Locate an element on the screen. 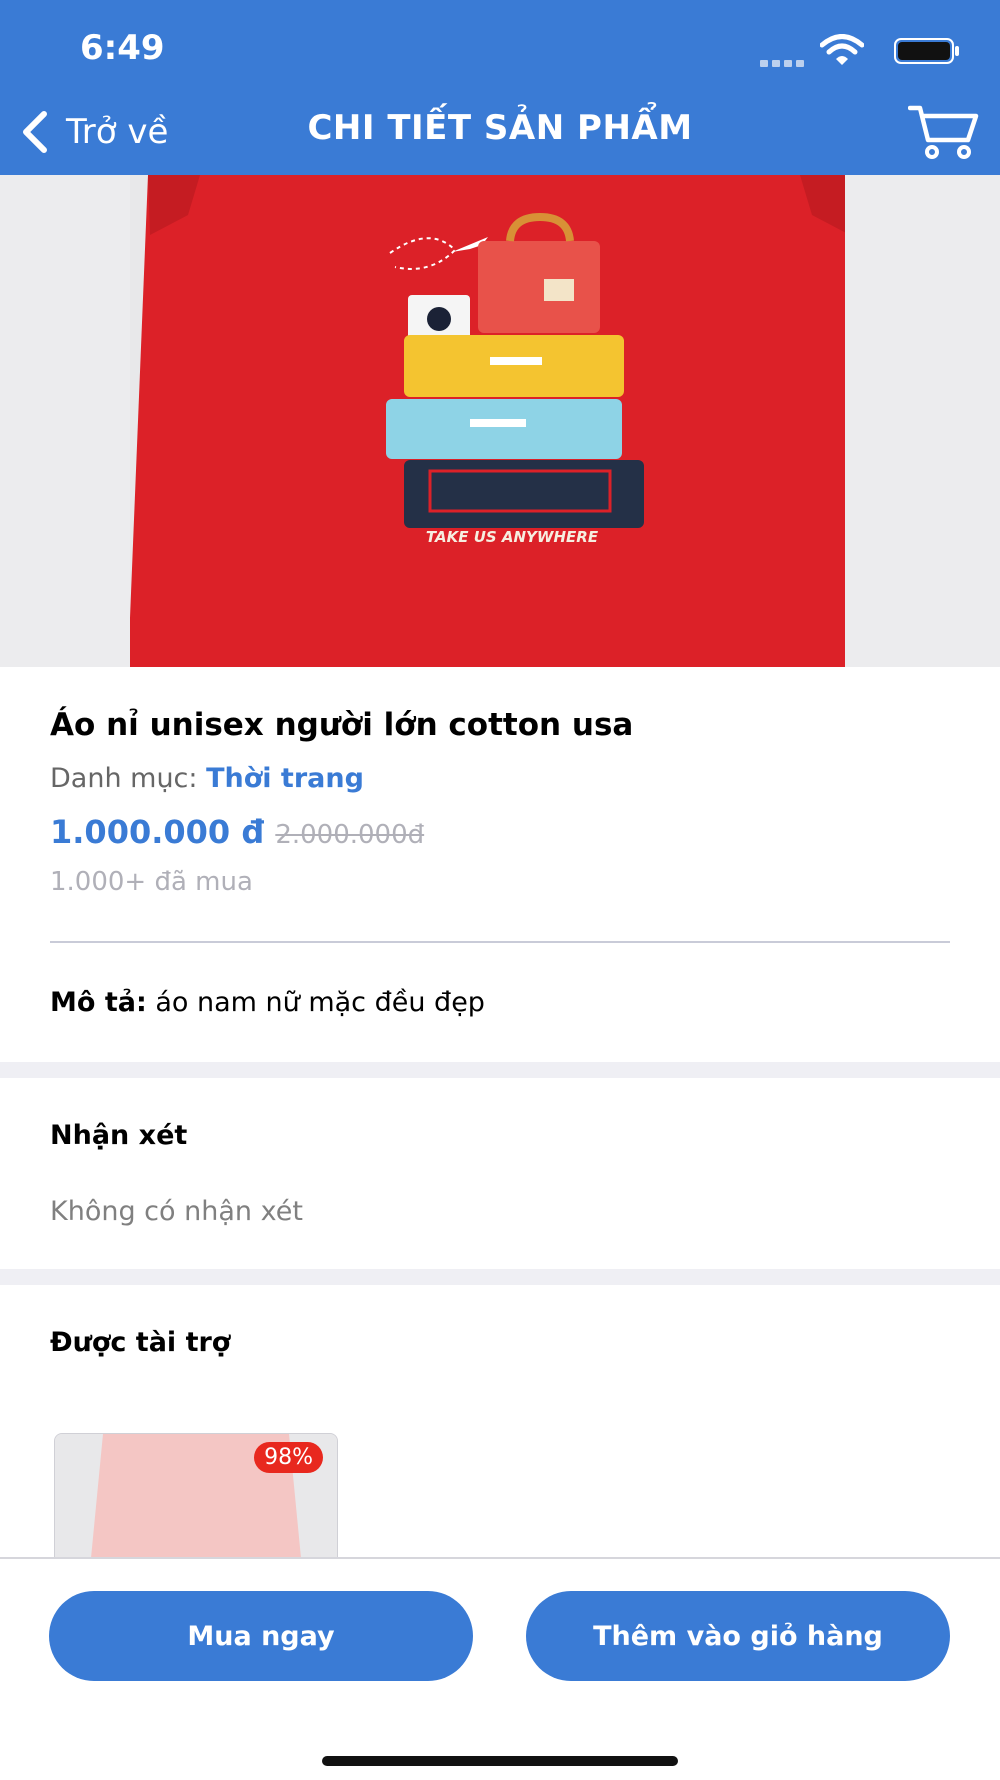 The height and width of the screenshot is (1780, 1000). category-link: Thời trang is located at coordinates (285, 778).